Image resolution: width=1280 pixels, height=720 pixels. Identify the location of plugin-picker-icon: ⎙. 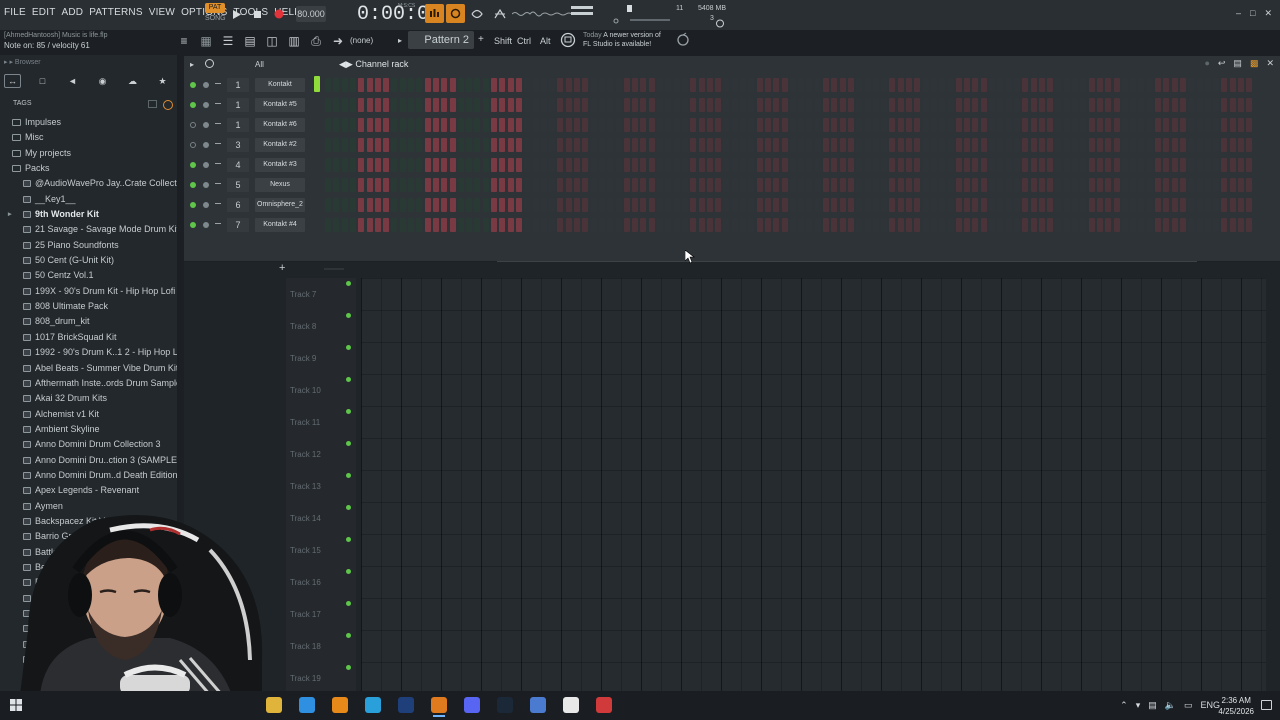
(316, 41).